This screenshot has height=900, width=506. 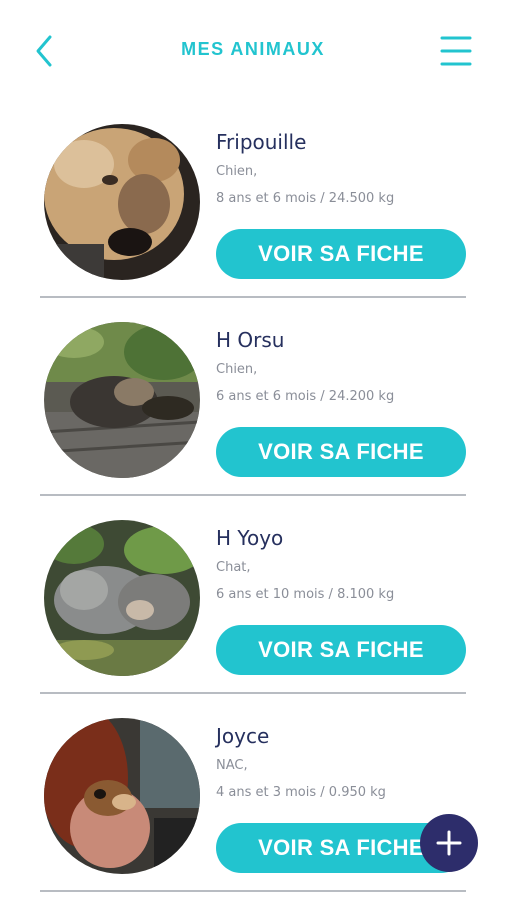 I want to click on divider, so click(x=253, y=891).